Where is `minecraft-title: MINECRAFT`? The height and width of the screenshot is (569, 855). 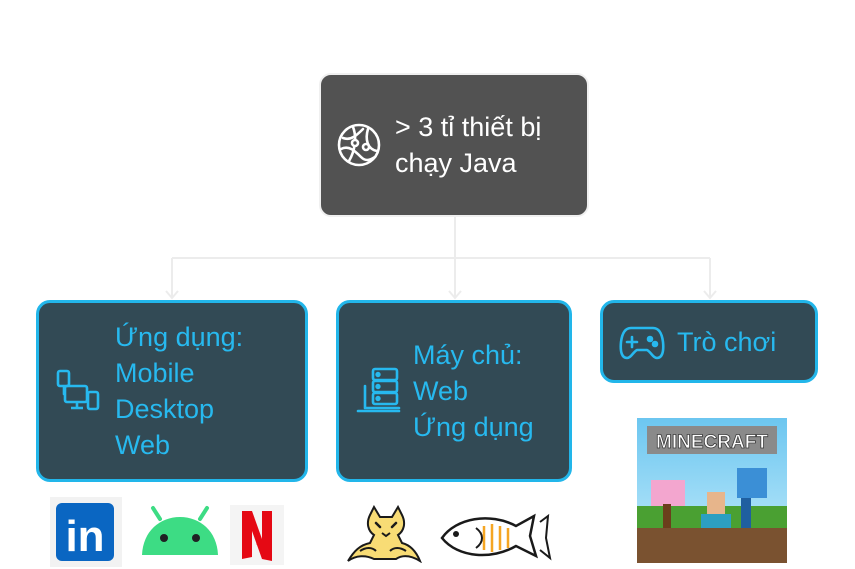
minecraft-title: MINECRAFT is located at coordinates (712, 442).